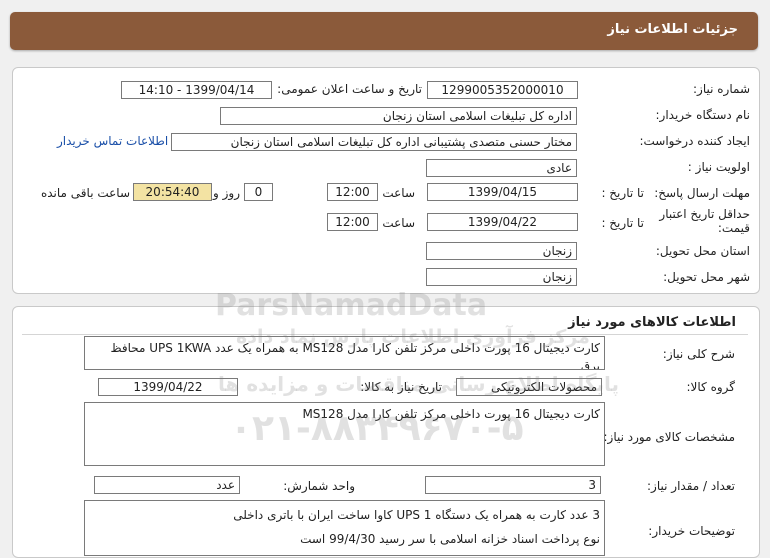 The width and height of the screenshot is (770, 558). I want to click on remaining-time-field: 20:54:40, so click(172, 192).